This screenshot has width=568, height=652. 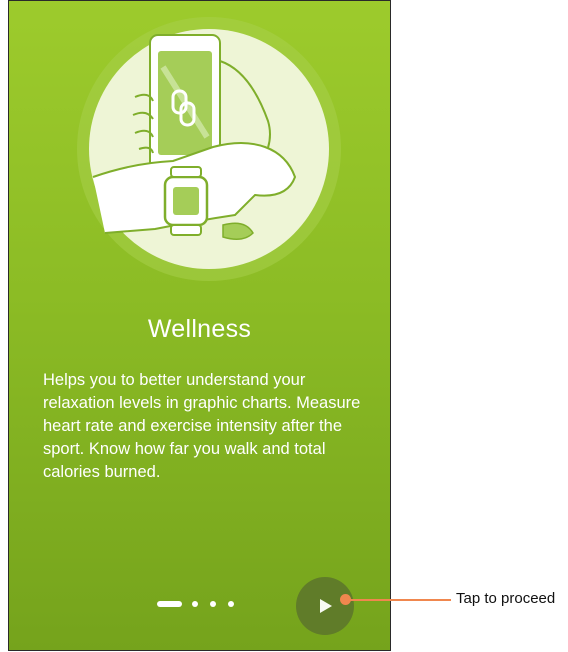 What do you see at coordinates (506, 598) in the screenshot?
I see `callout-label: Tap to proceed` at bounding box center [506, 598].